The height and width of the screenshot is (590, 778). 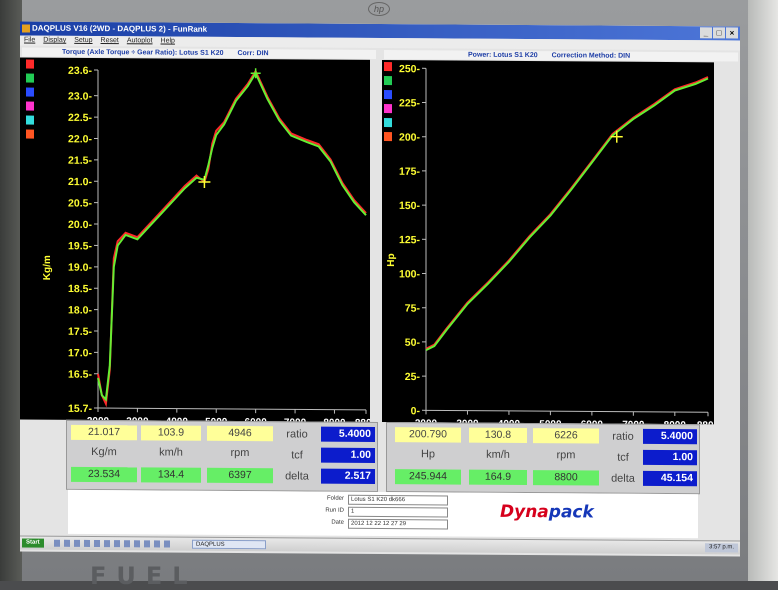 I want to click on power-x-axis, so click(x=567, y=411).